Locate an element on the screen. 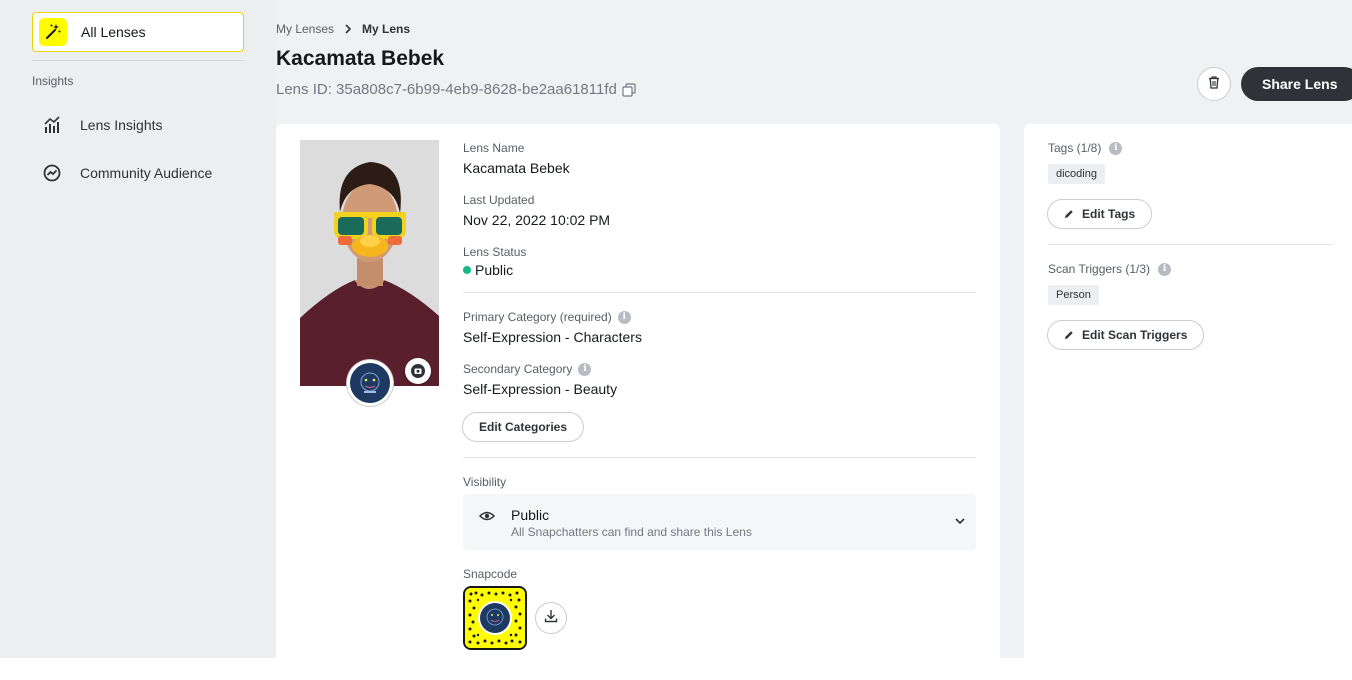 The image size is (1352, 680). sidebar-item-lens-insights: Lens Insights is located at coordinates (102, 125).